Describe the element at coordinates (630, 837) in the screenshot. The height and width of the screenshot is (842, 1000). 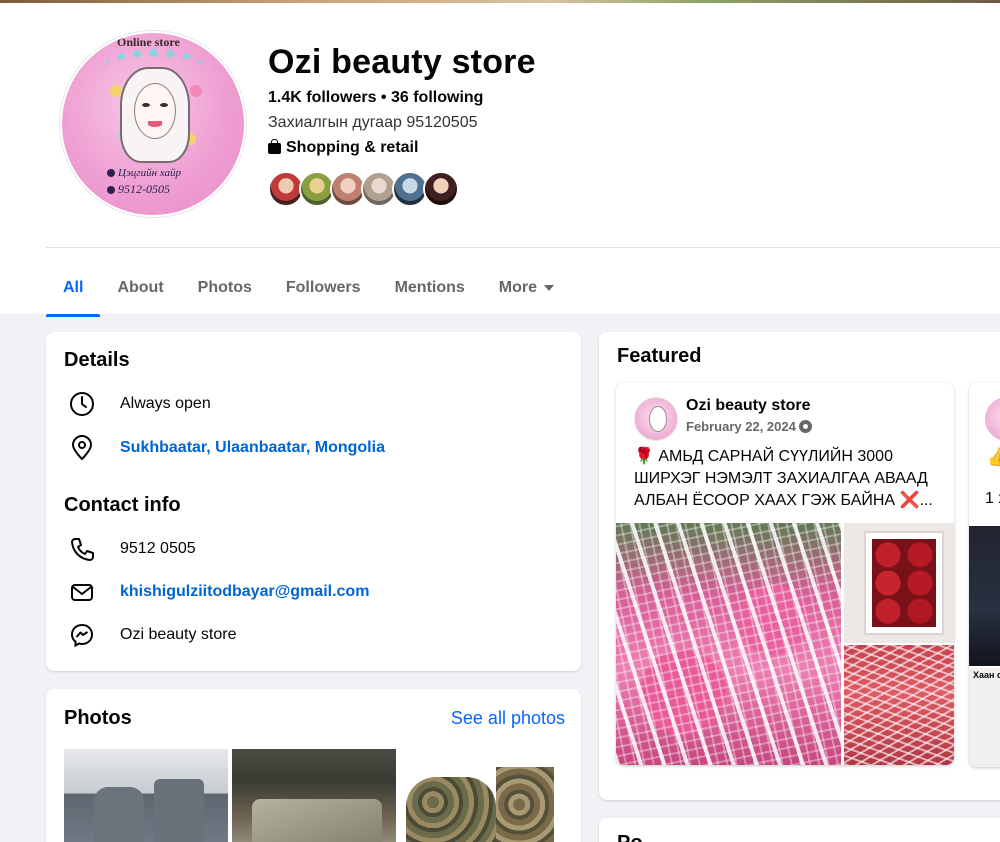
I see `posts-title: Po` at that location.